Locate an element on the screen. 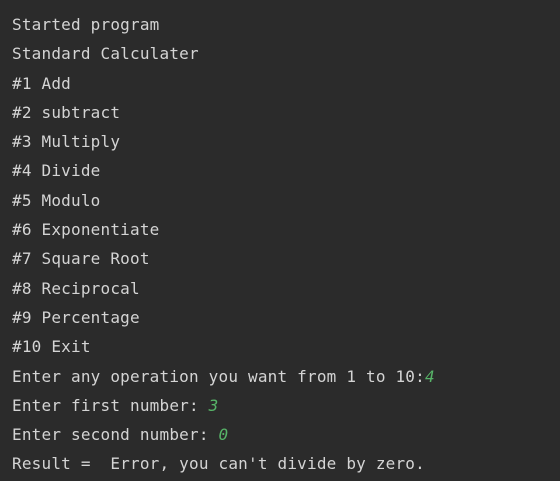 The image size is (560, 481). console-text: #3 Multiply is located at coordinates (66, 142).